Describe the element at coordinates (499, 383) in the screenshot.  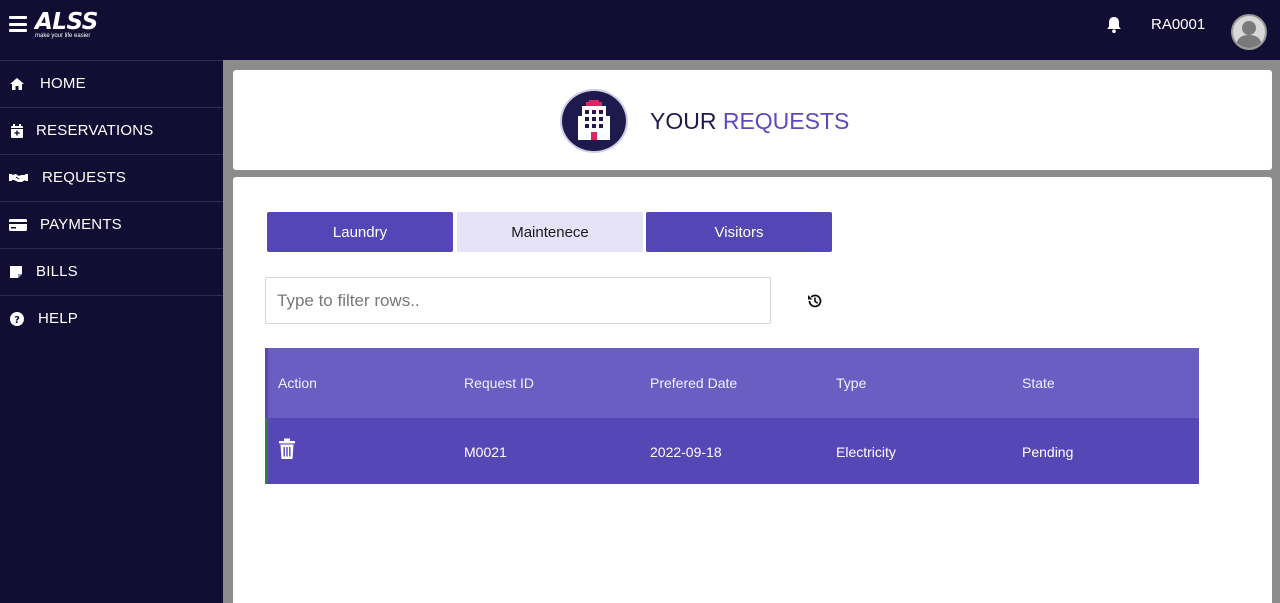
I see `column-header-request-id: Request ID` at that location.